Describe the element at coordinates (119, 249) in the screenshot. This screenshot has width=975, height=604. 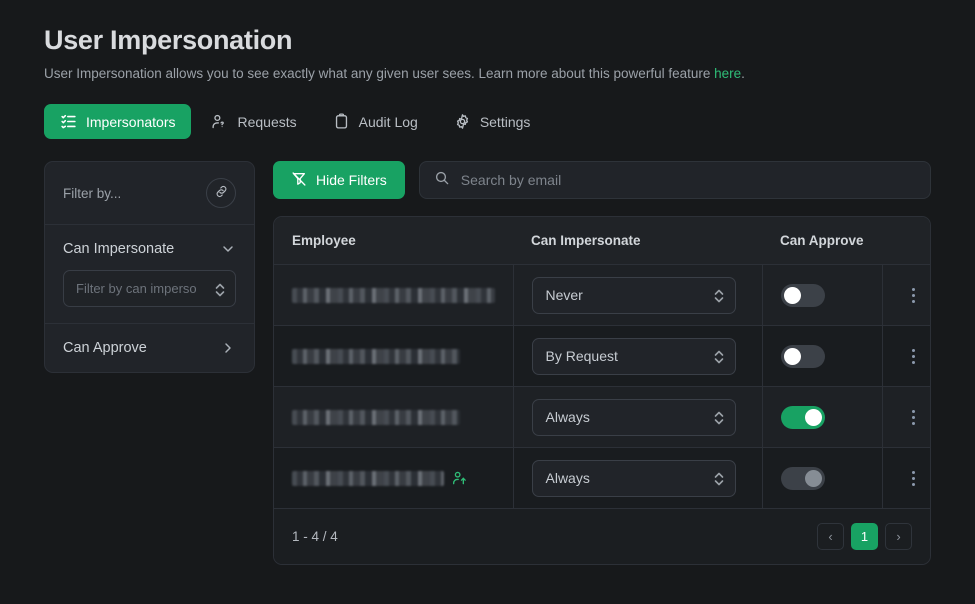
I see `filter-section-label: Can Impersonate` at that location.